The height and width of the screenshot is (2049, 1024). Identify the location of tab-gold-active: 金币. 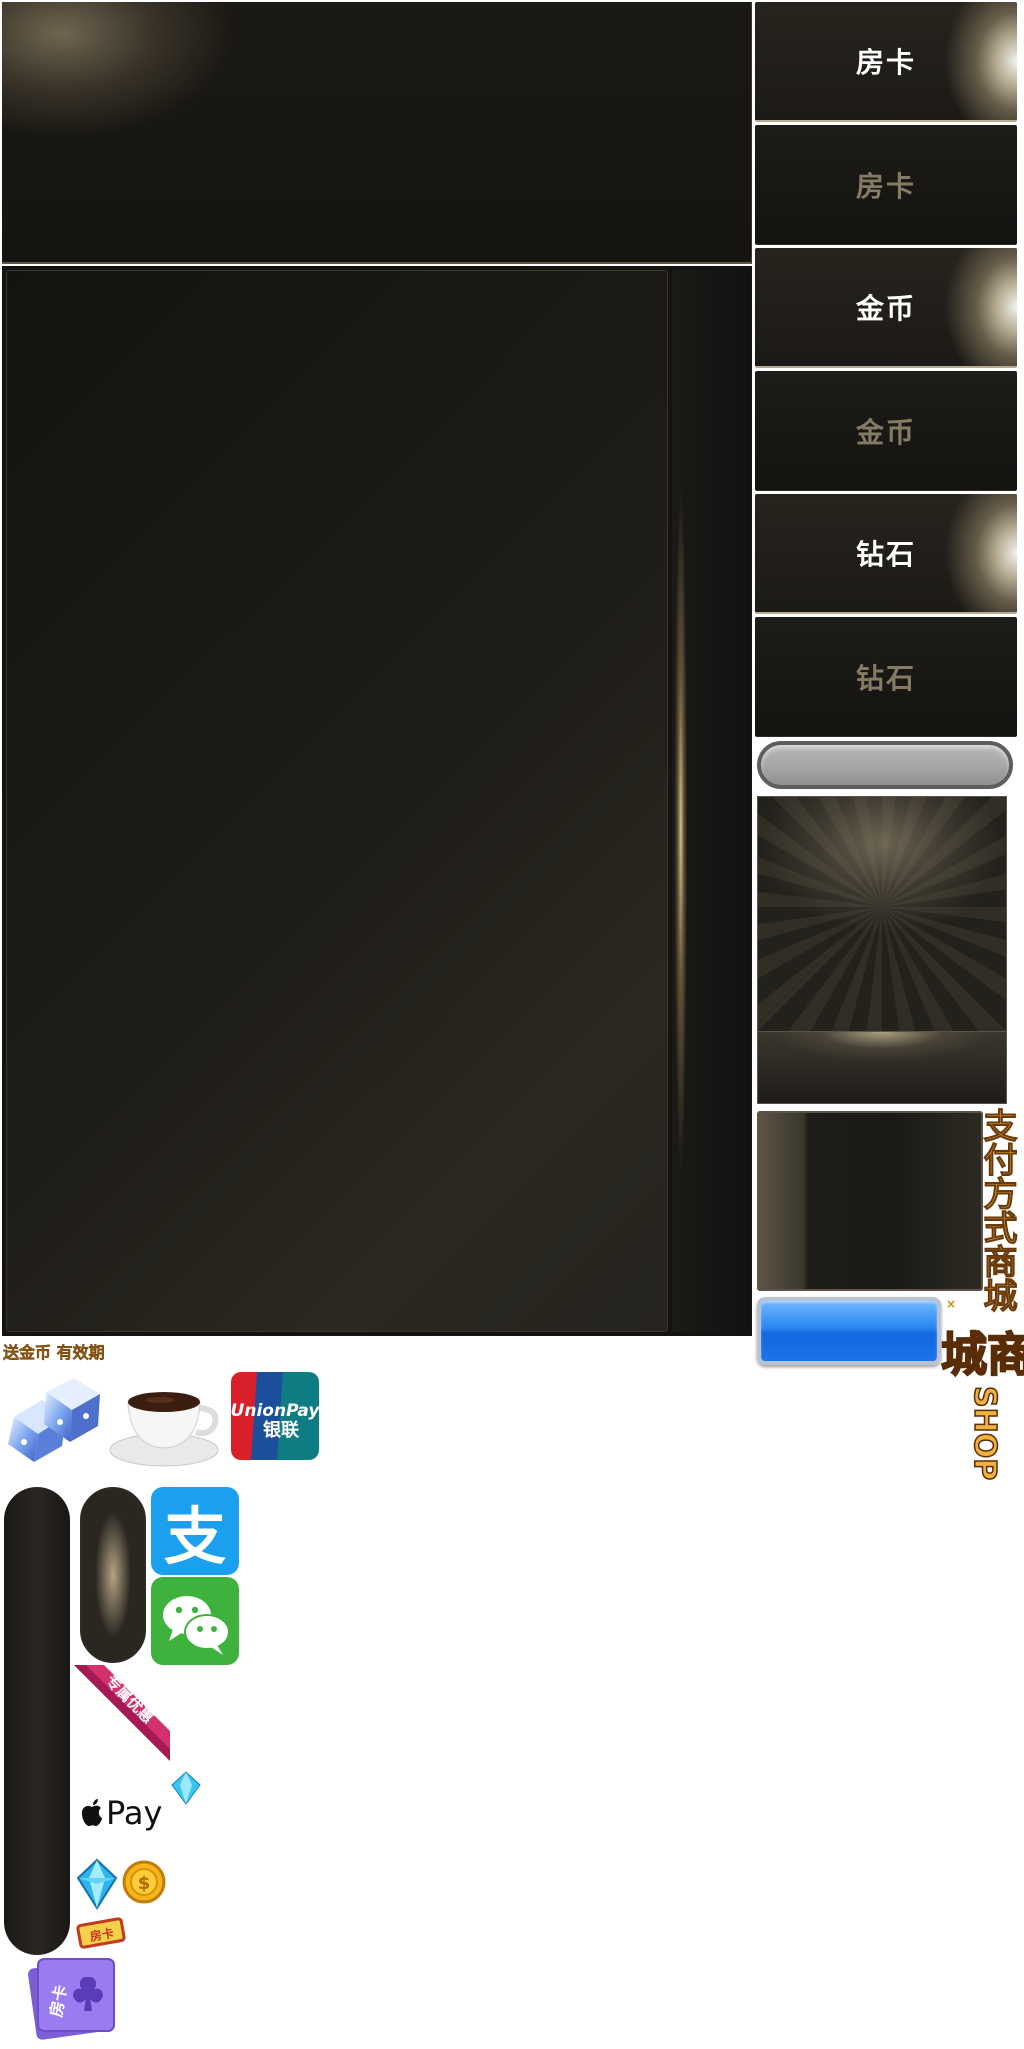
(886, 308).